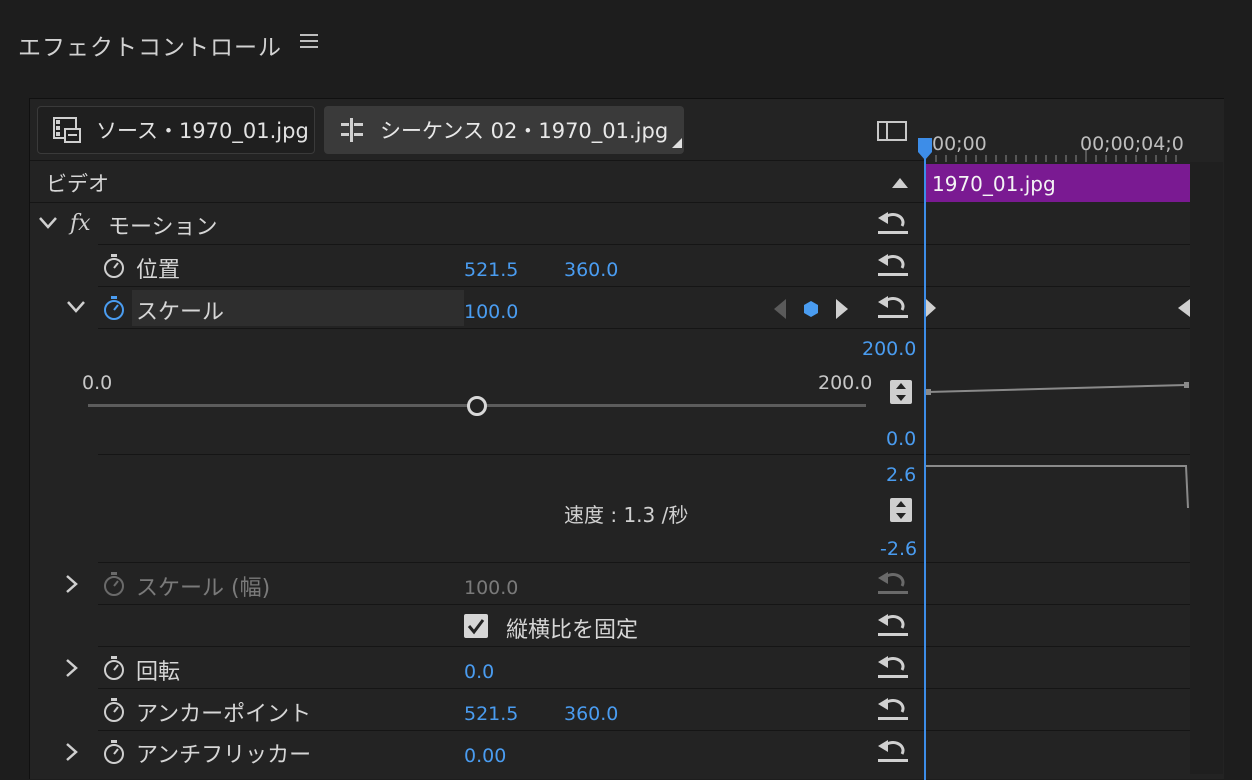  I want to click on fx-badge: fx, so click(80, 223).